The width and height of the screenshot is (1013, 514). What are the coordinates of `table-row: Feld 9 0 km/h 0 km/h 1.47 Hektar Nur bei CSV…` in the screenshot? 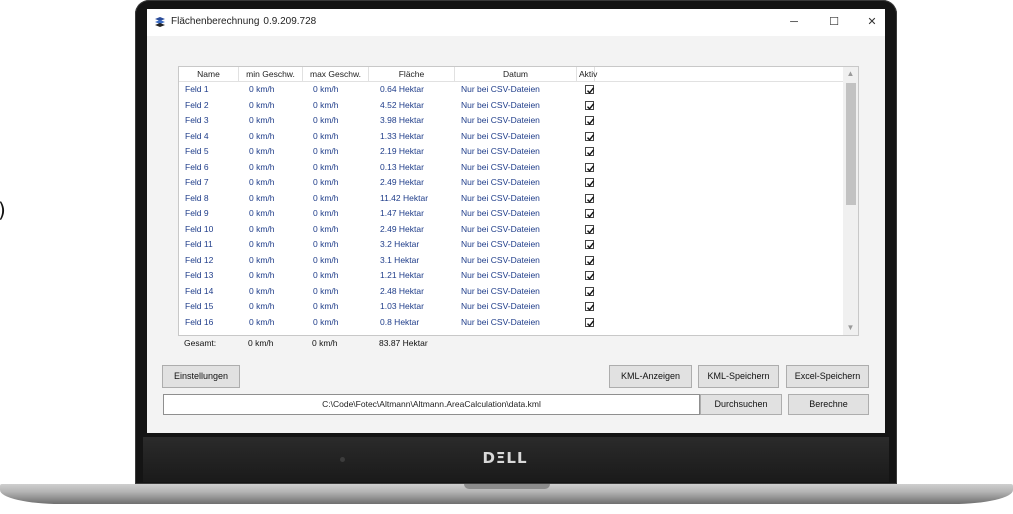 It's located at (511, 214).